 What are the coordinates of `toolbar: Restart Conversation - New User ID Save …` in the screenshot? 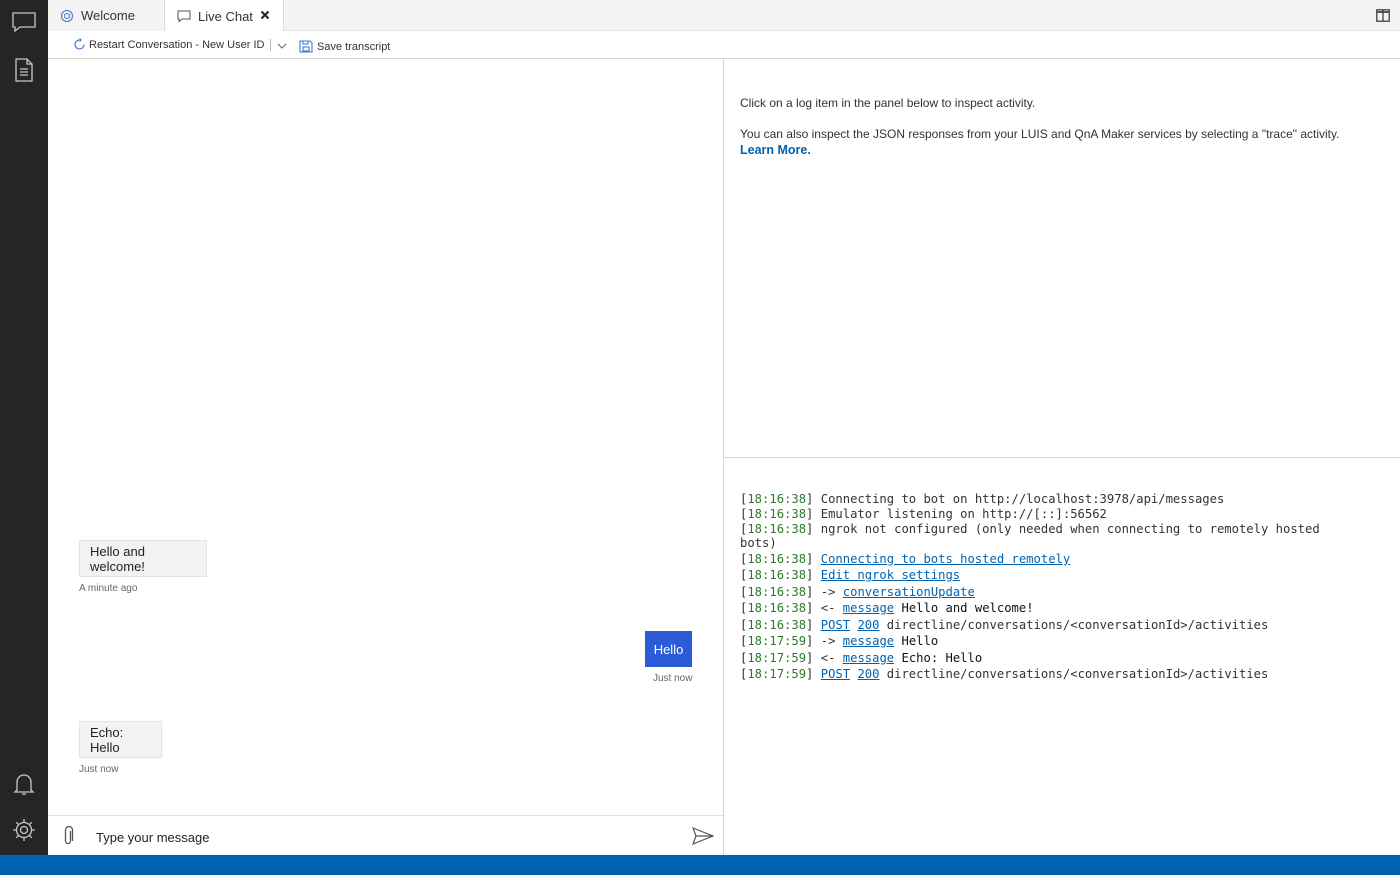 It's located at (724, 45).